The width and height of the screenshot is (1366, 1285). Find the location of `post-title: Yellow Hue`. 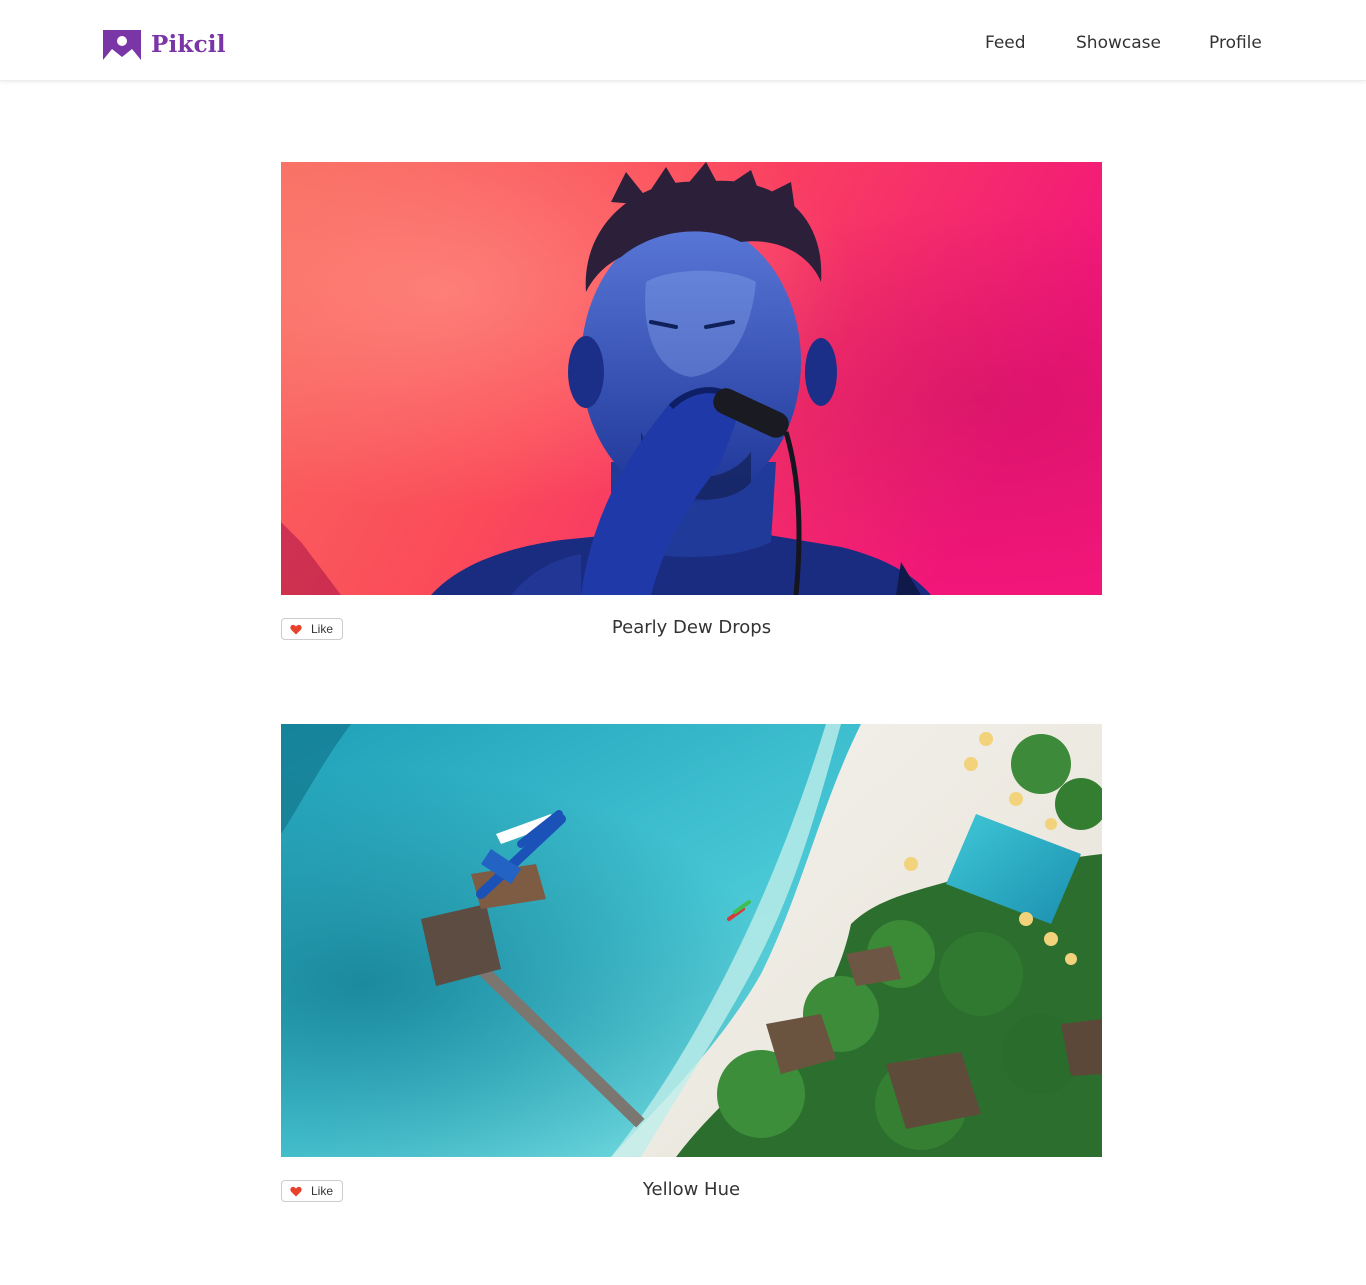

post-title: Yellow Hue is located at coordinates (691, 1189).